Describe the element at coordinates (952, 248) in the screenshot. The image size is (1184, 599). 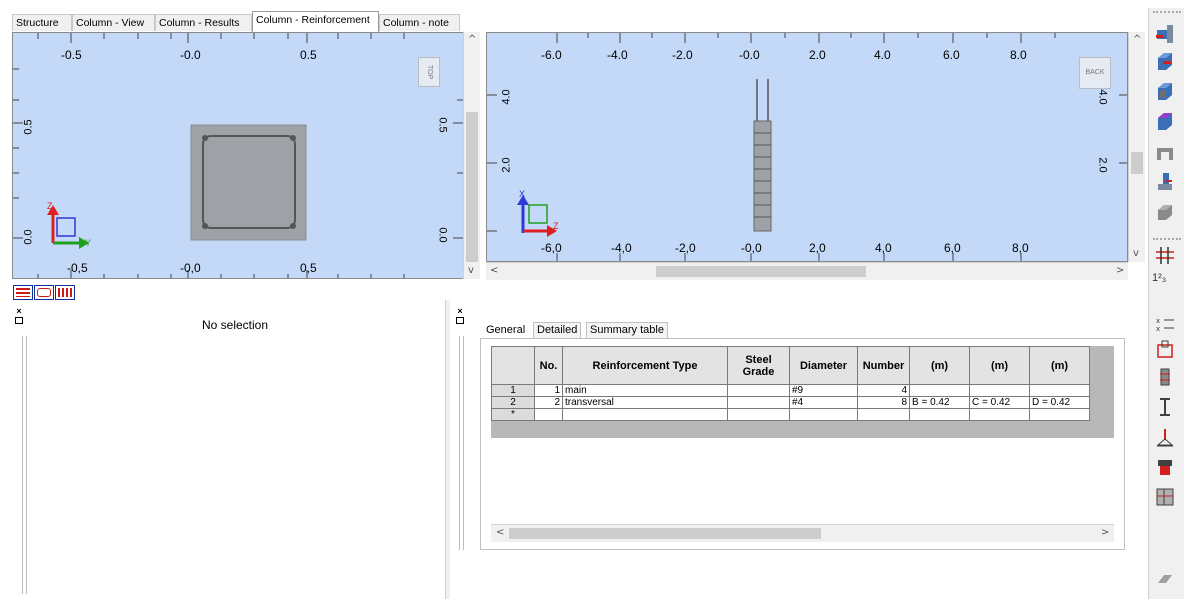
I see `x-tick-label: 6,0` at that location.